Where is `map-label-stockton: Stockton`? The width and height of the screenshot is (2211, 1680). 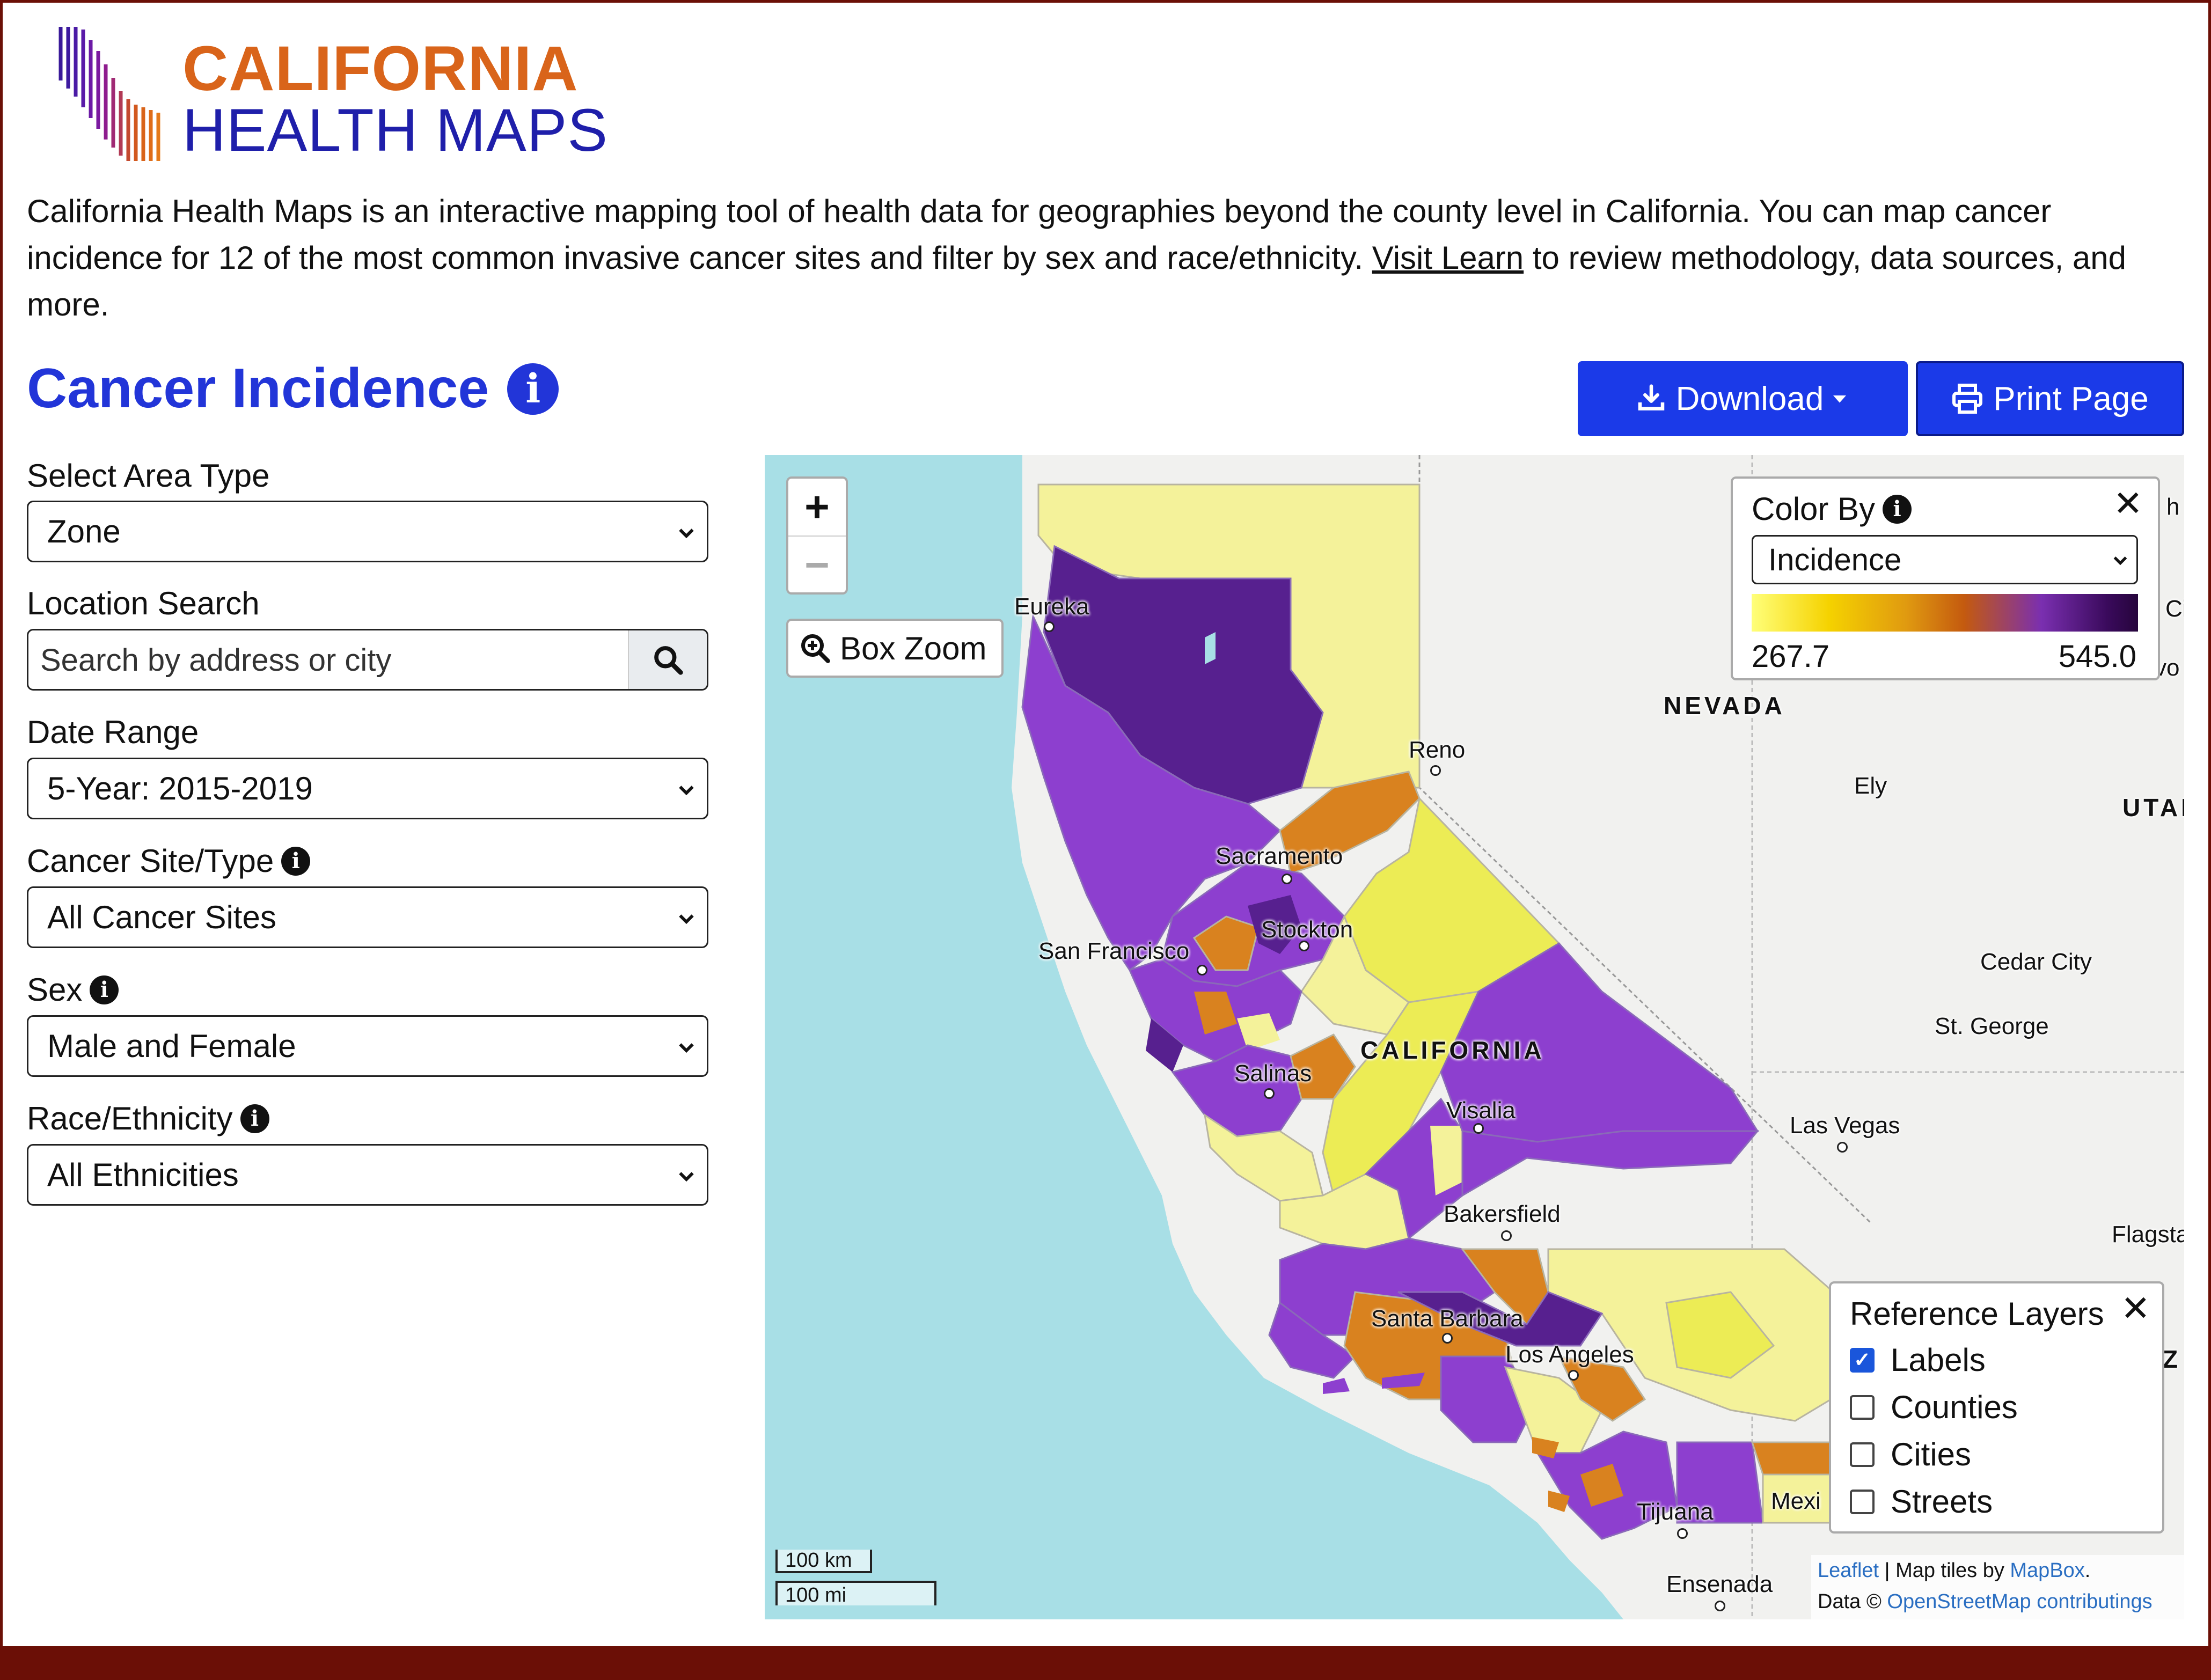 map-label-stockton: Stockton is located at coordinates (1307, 929).